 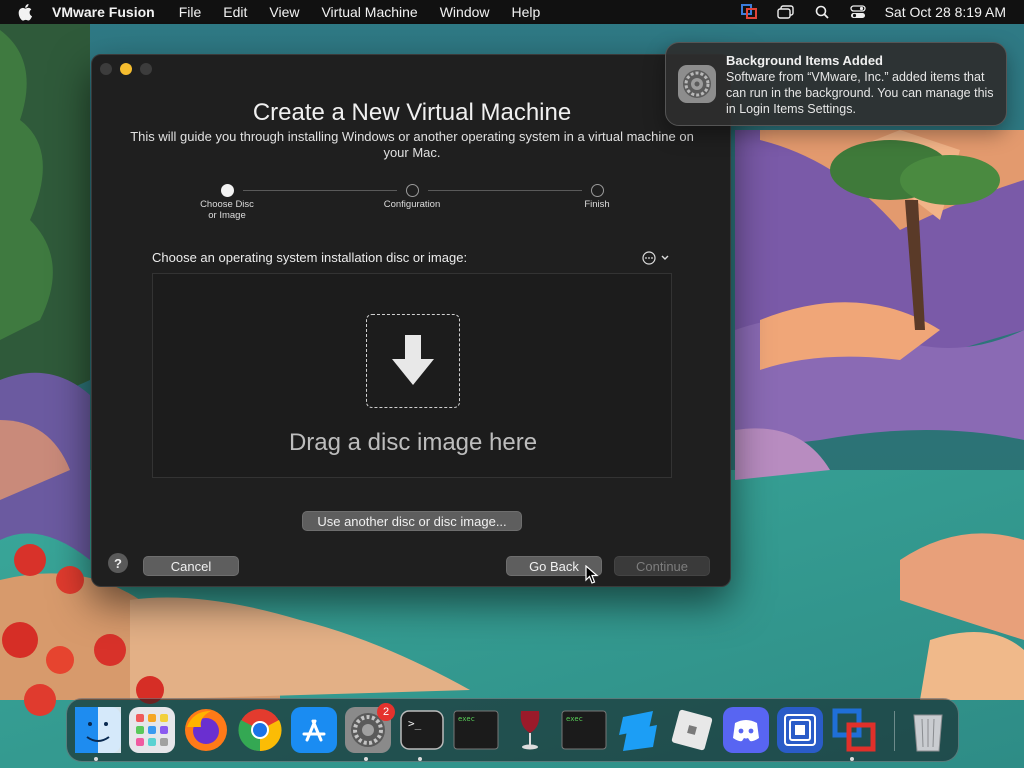 I want to click on step-label: Finish, so click(x=597, y=204).